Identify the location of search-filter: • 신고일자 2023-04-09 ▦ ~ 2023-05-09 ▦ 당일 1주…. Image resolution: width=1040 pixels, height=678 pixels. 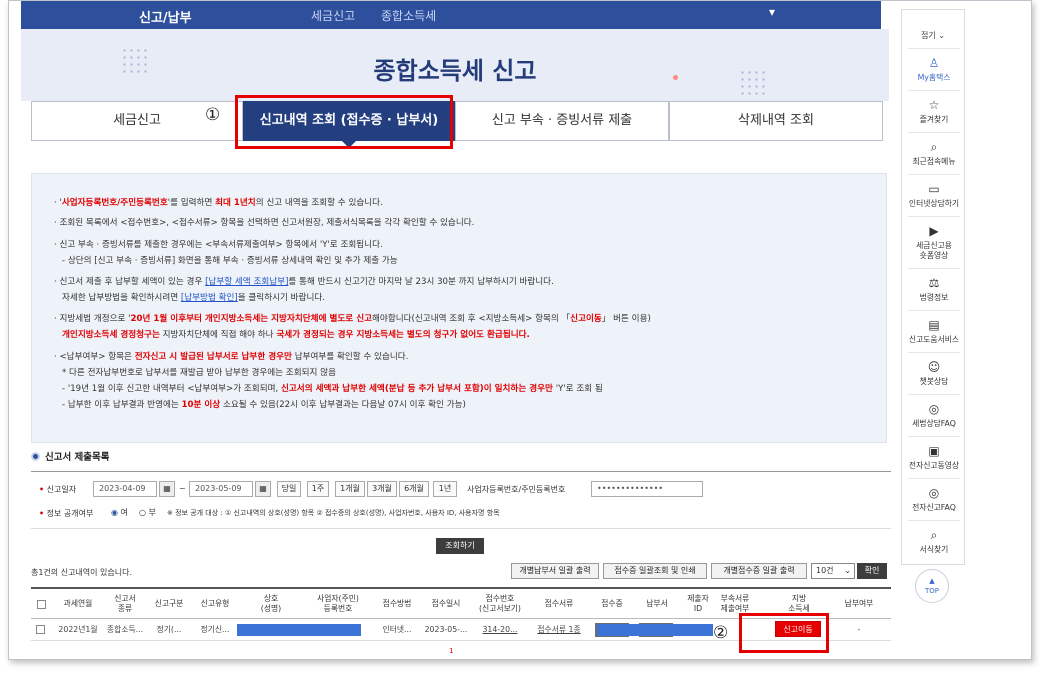
(461, 500).